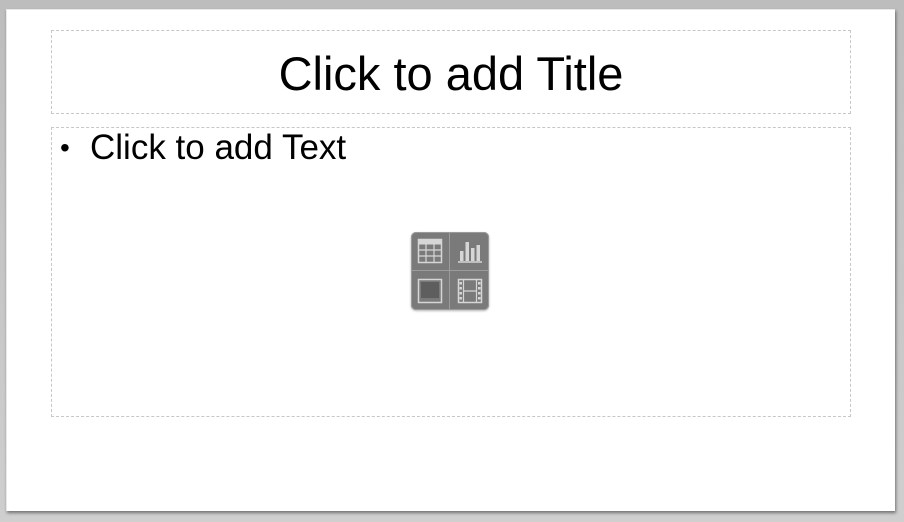 Image resolution: width=904 pixels, height=522 pixels. I want to click on insert-table-button, so click(430, 251).